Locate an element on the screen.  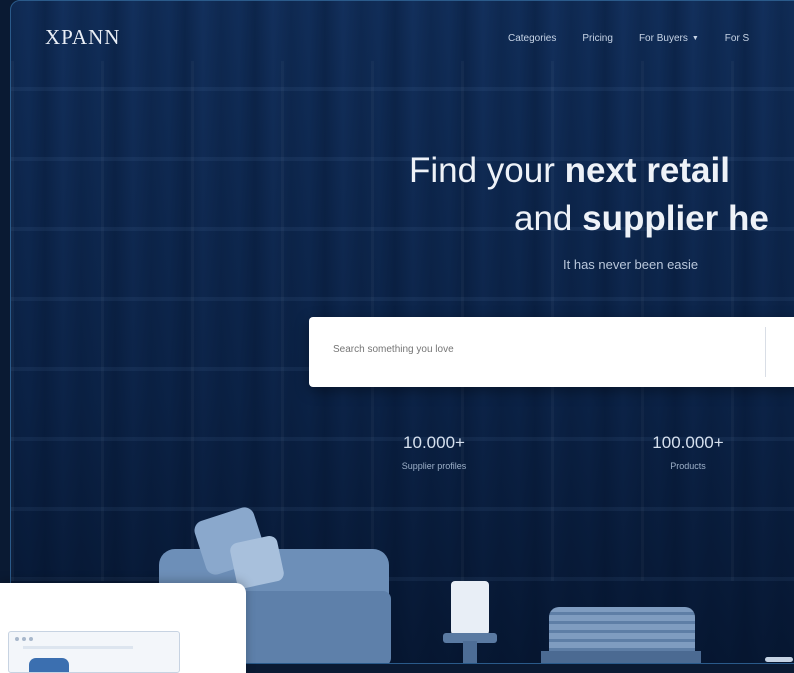
nav-item-label: Categories is located at coordinates (532, 38).